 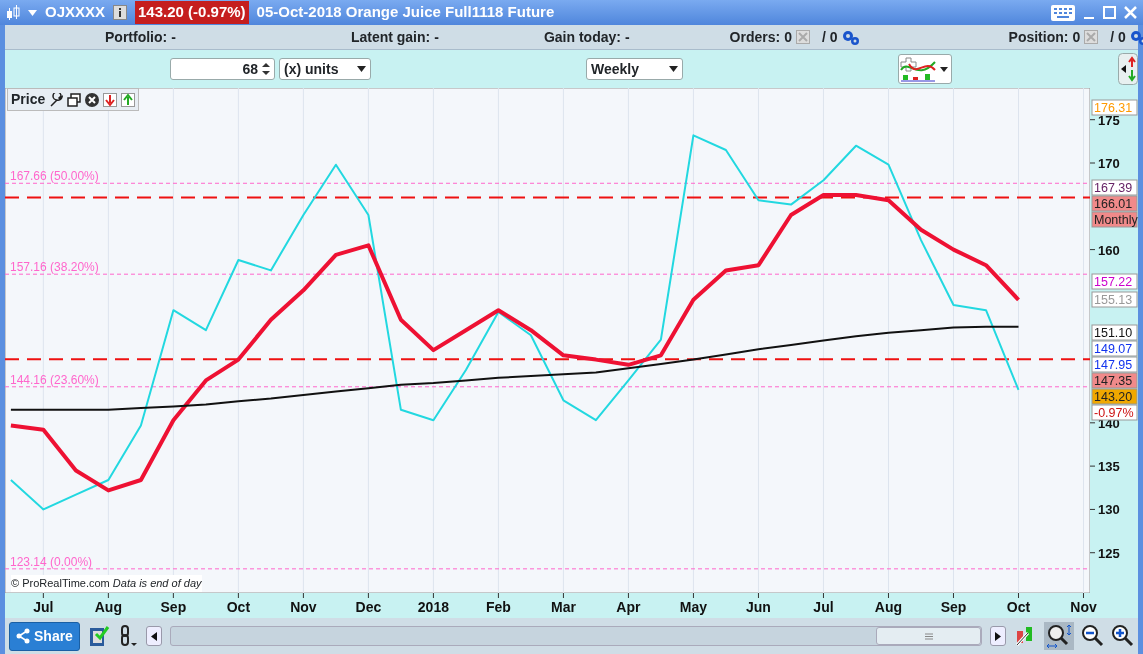 What do you see at coordinates (1128, 69) in the screenshot?
I see `swap-arrows-icon` at bounding box center [1128, 69].